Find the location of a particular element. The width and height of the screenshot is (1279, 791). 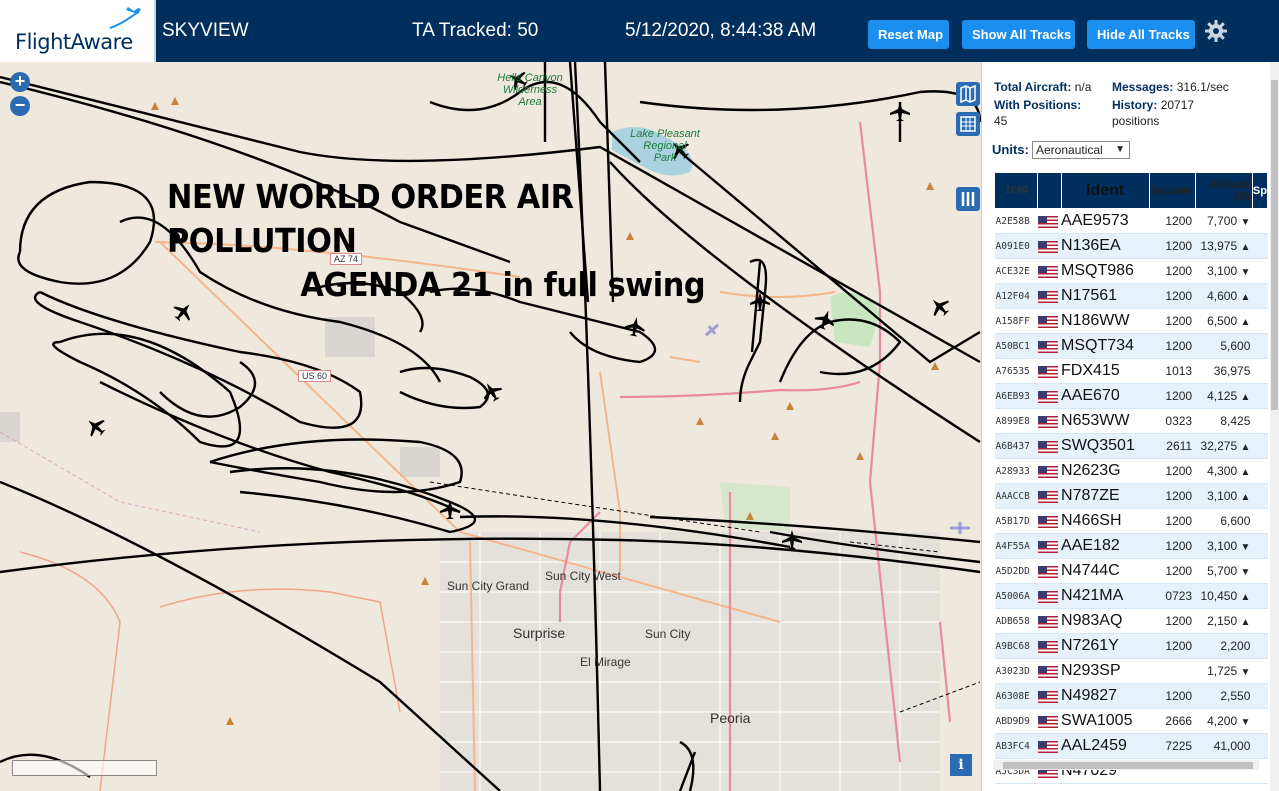

col-flag is located at coordinates (1049, 190).